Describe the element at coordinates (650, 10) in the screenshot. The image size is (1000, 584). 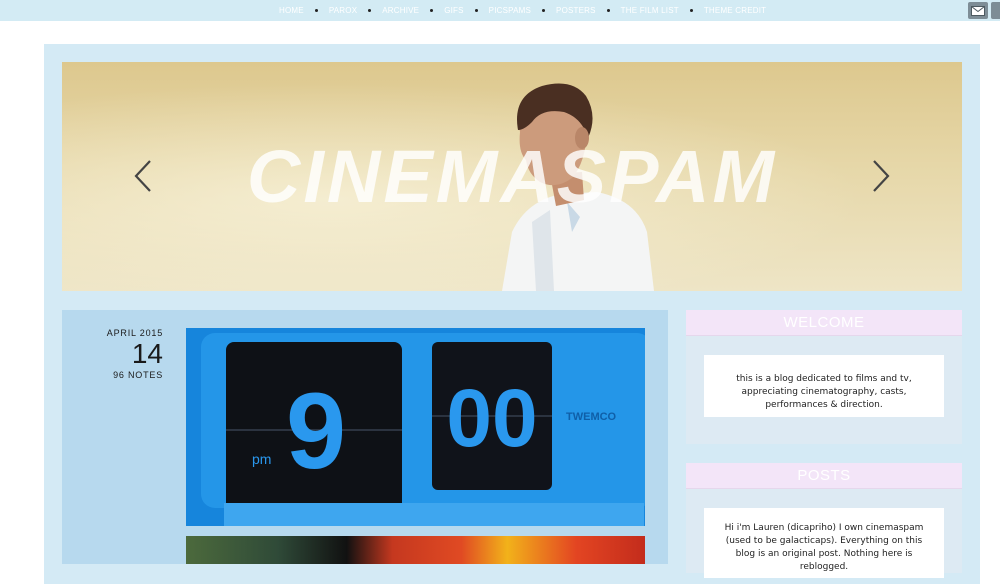
I see `nav-link-the-film-list: THE FILM LIST` at that location.